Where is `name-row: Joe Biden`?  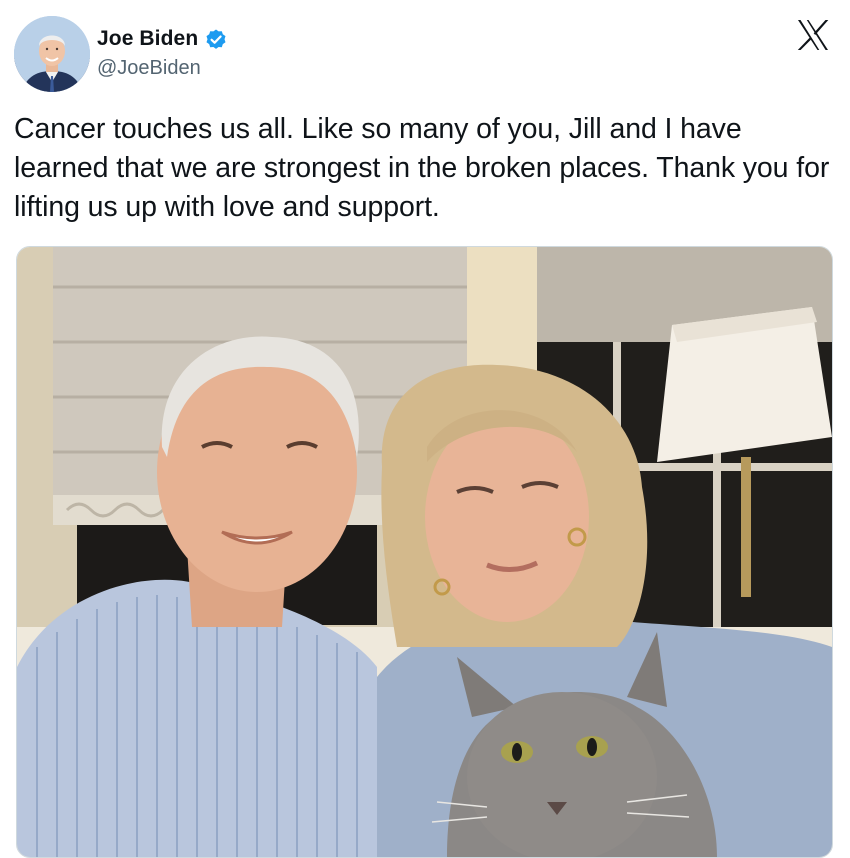 name-row: Joe Biden is located at coordinates (162, 39).